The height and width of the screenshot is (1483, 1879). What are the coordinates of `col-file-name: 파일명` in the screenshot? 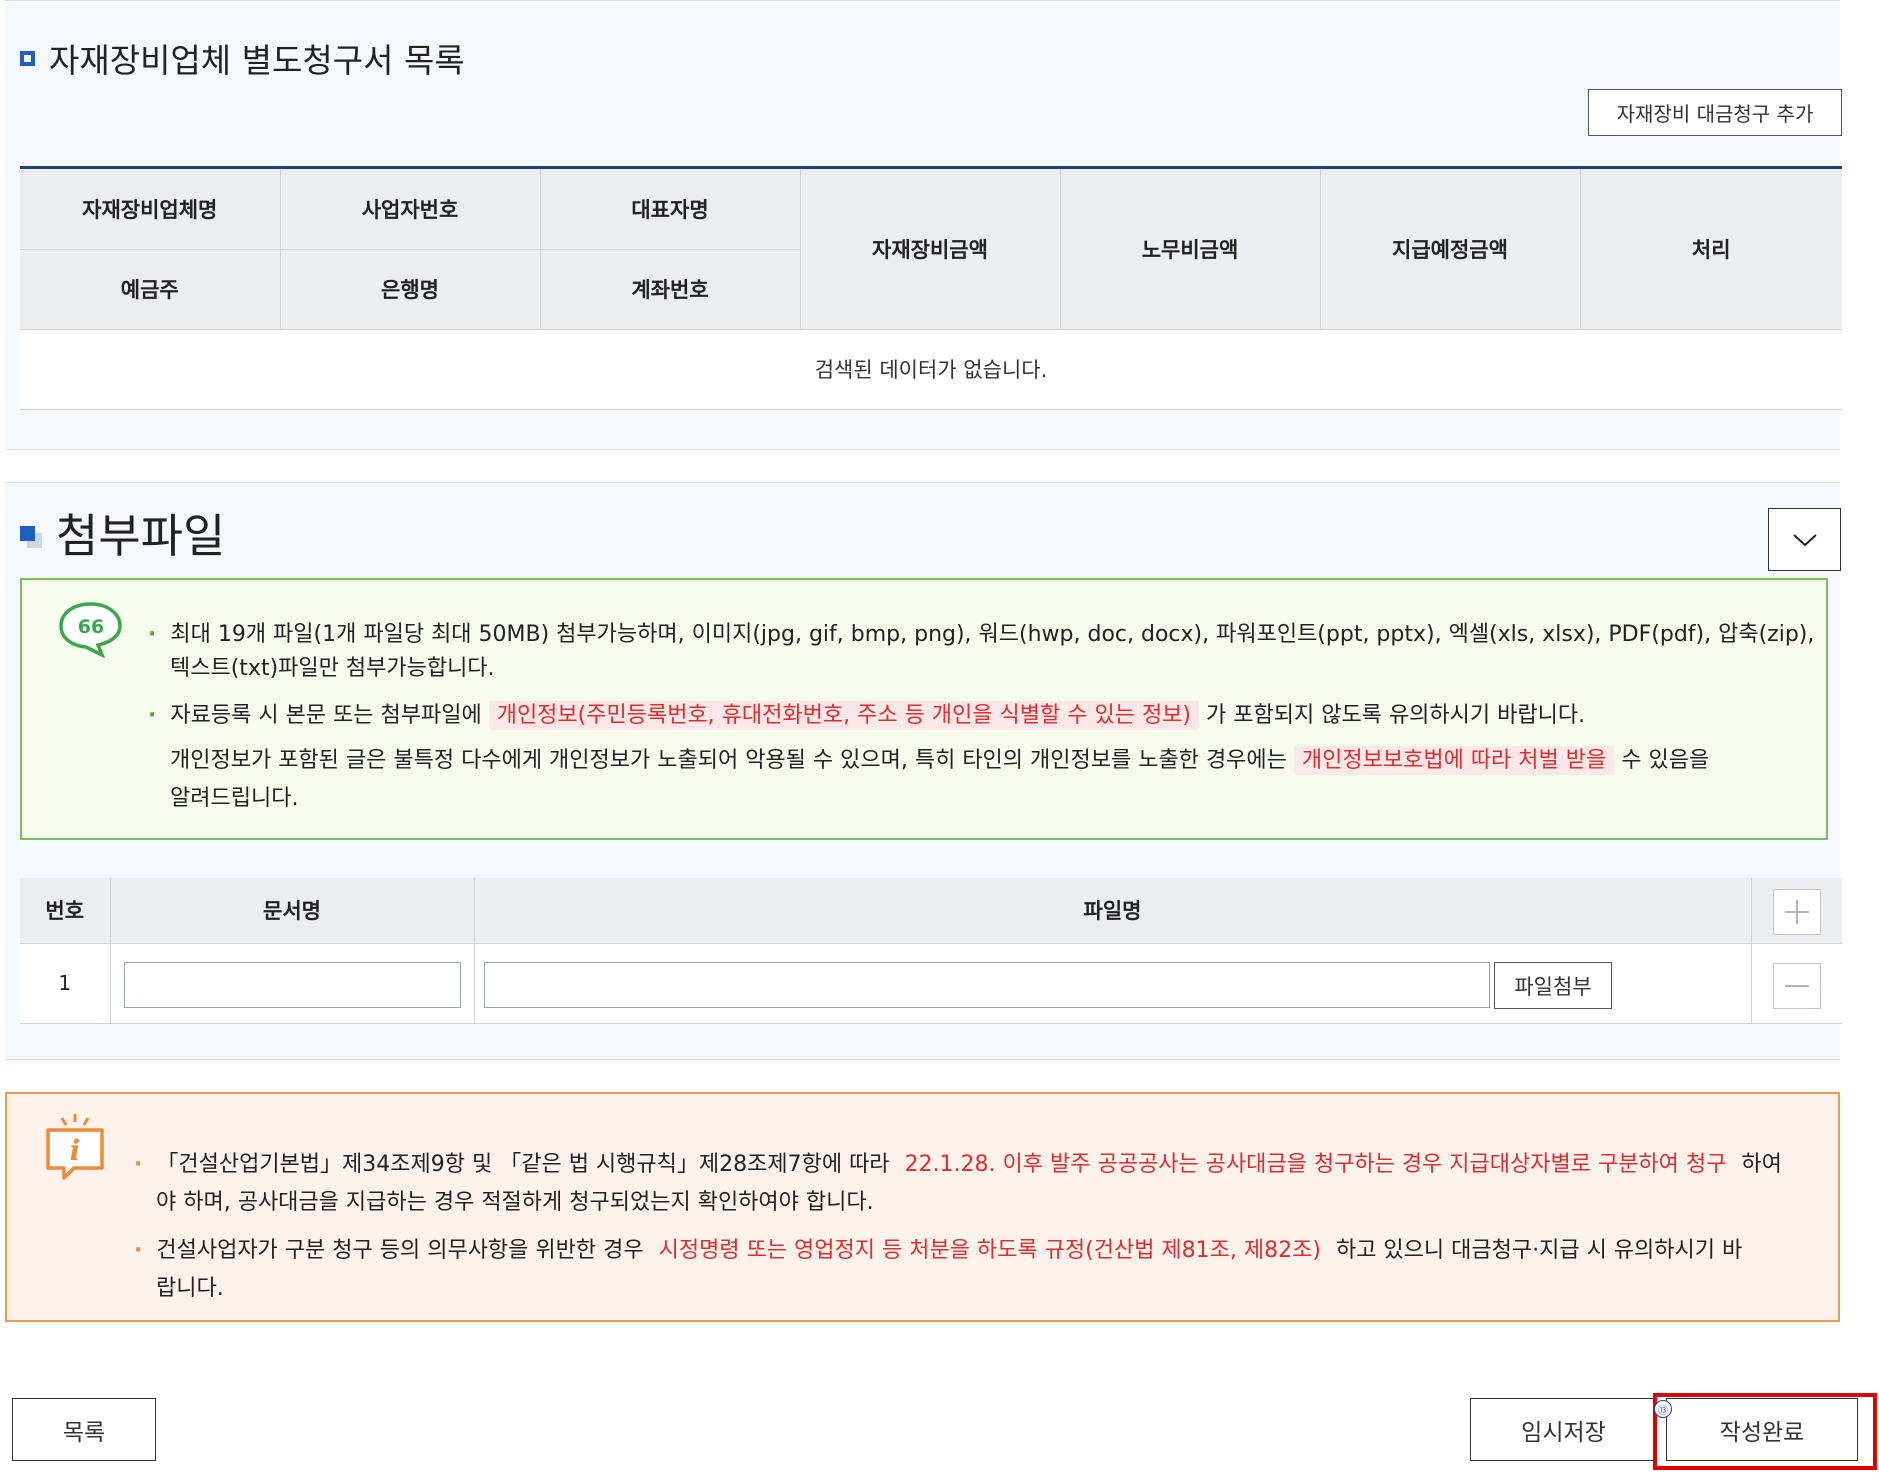 It's located at (1113, 911).